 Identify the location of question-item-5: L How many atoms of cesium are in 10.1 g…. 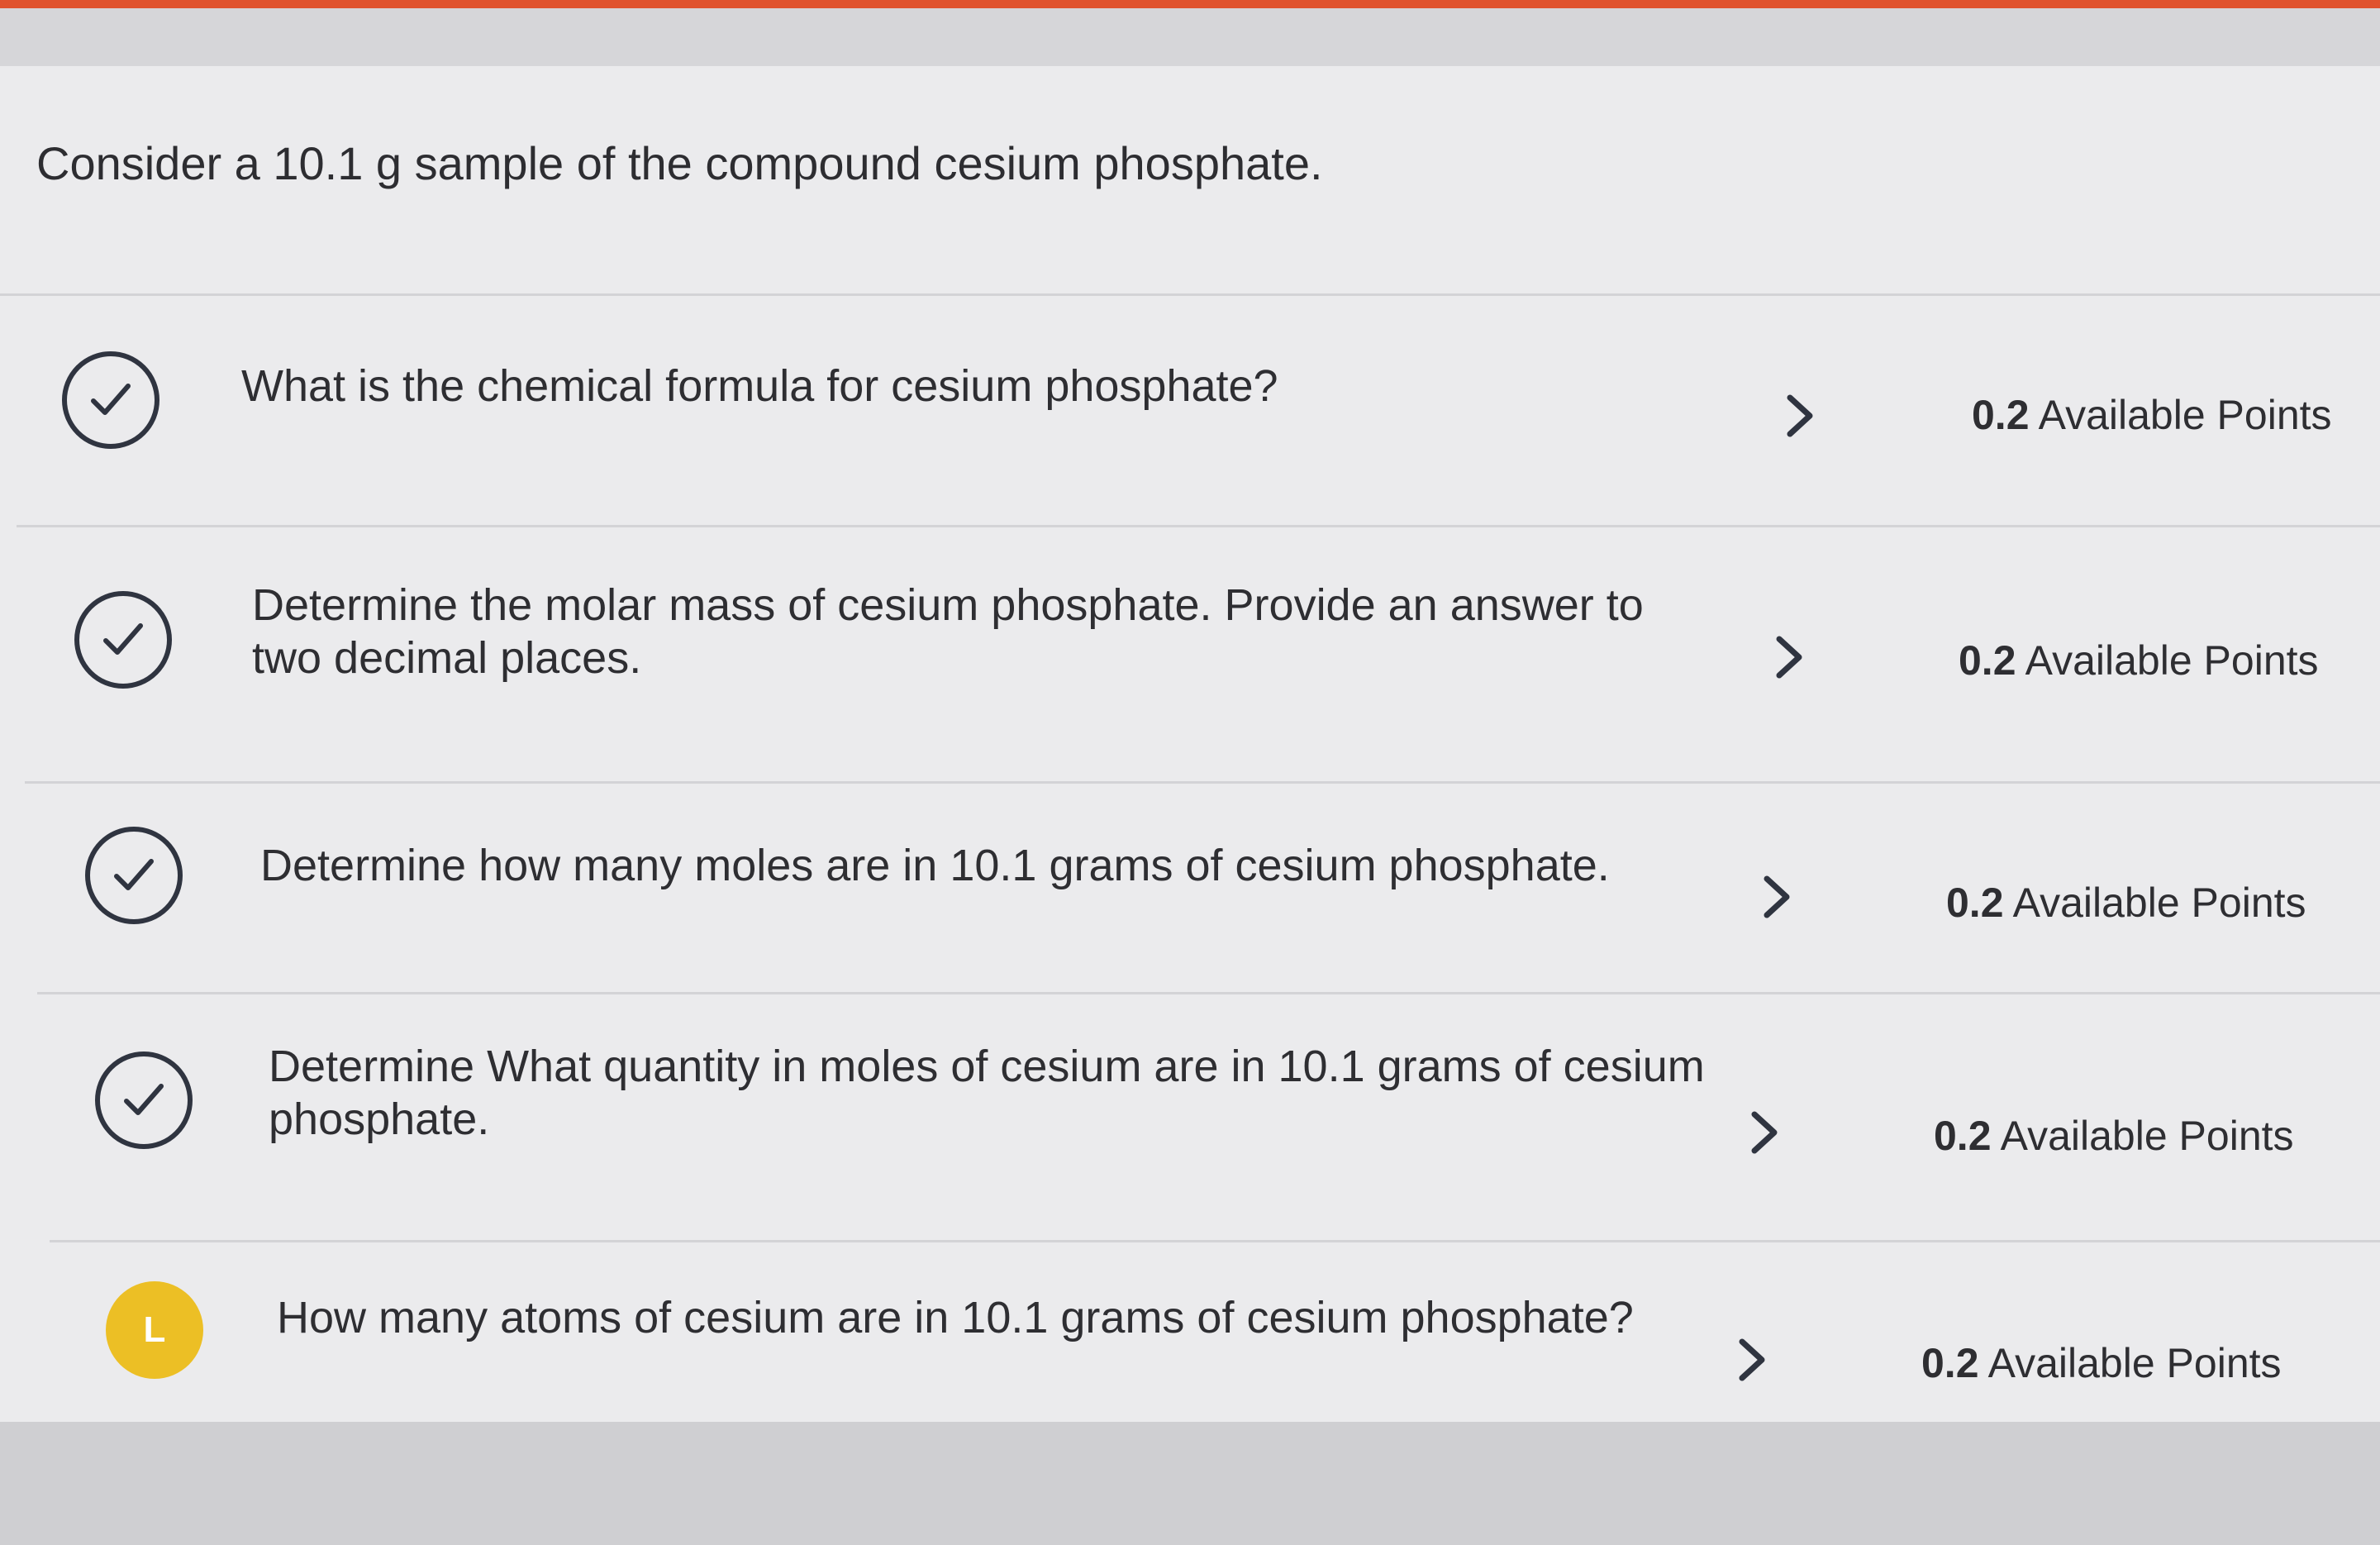
(1190, 1331).